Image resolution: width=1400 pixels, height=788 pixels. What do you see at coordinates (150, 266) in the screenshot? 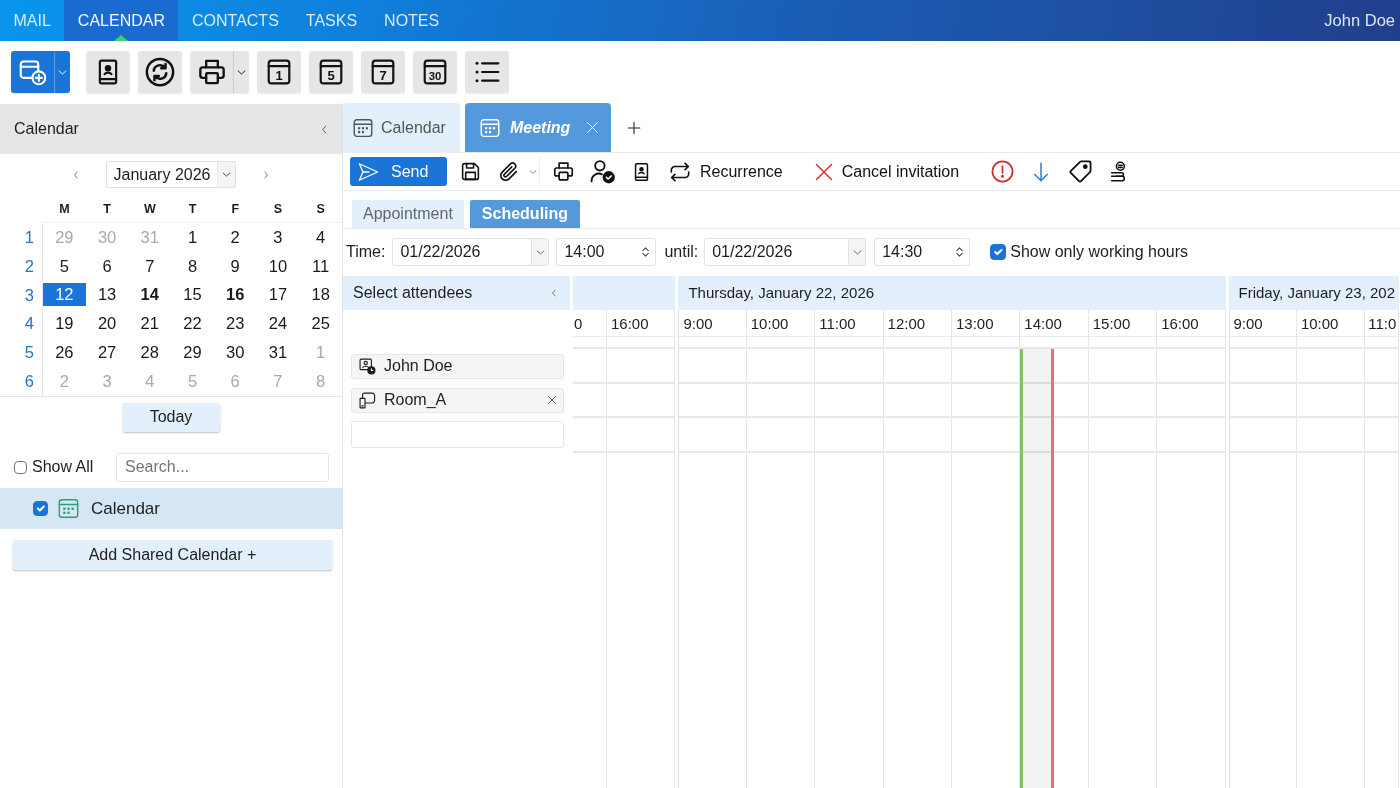
I see `calendar-day: 7` at bounding box center [150, 266].